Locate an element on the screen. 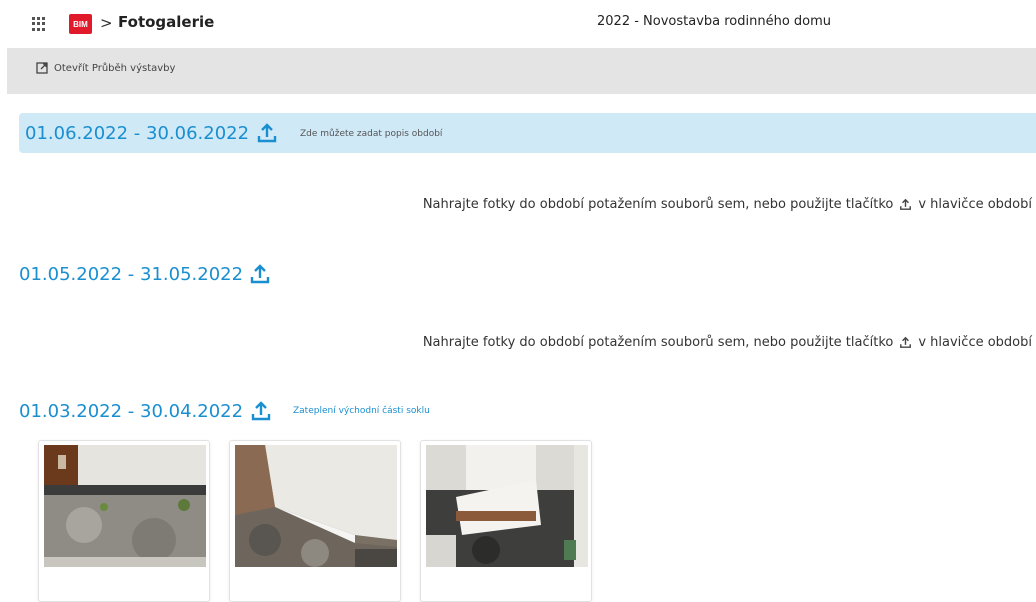 This screenshot has width=1036, height=602. open-construction-progress-button: Otevřít Průběh výstavby is located at coordinates (105, 68).